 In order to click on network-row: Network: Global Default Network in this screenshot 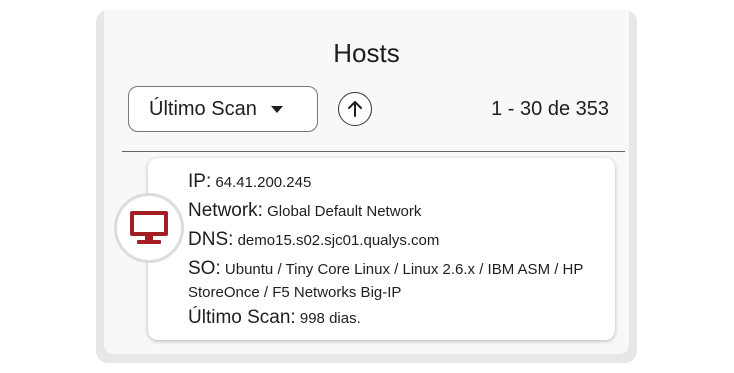, I will do `click(403, 211)`.